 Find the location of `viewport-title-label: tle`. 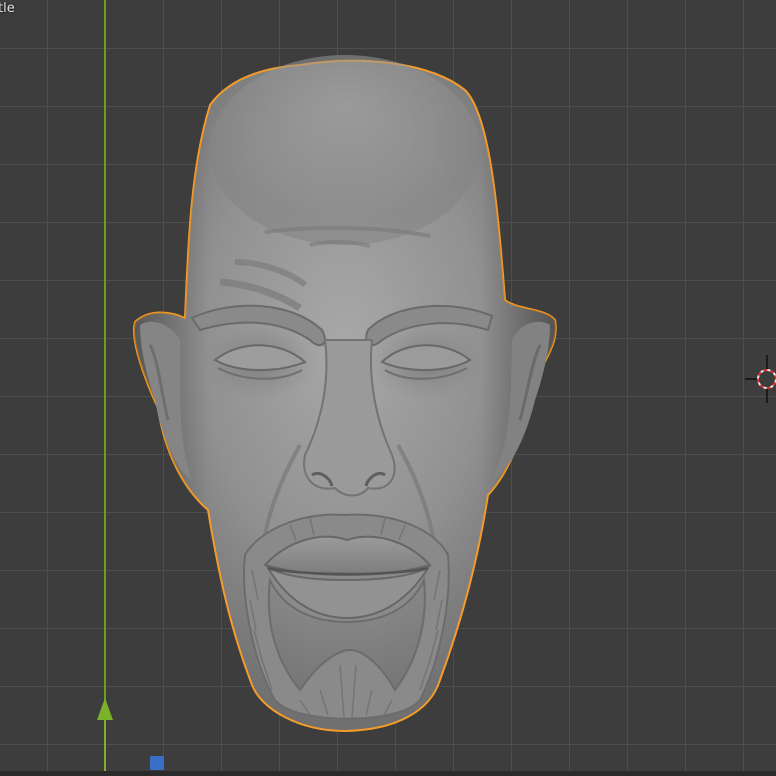

viewport-title-label: tle is located at coordinates (7, 8).